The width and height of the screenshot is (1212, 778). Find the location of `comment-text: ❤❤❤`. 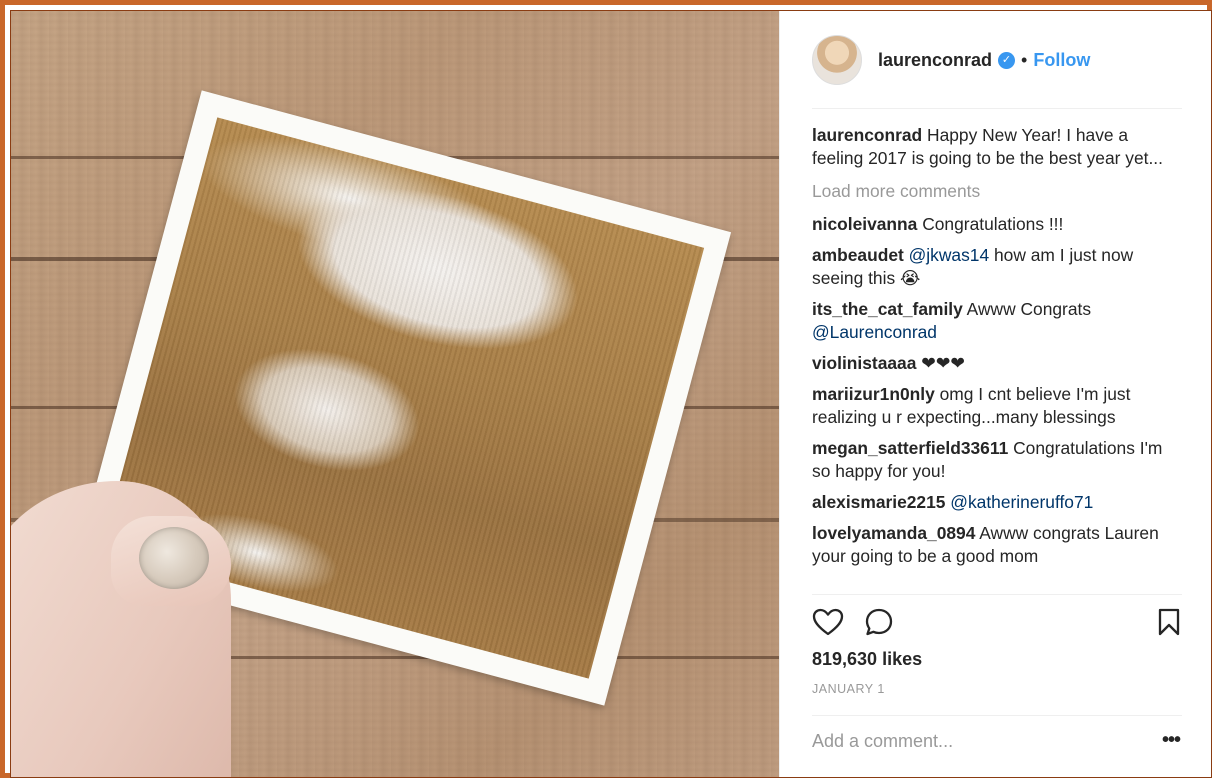

comment-text: ❤❤❤ is located at coordinates (943, 363).